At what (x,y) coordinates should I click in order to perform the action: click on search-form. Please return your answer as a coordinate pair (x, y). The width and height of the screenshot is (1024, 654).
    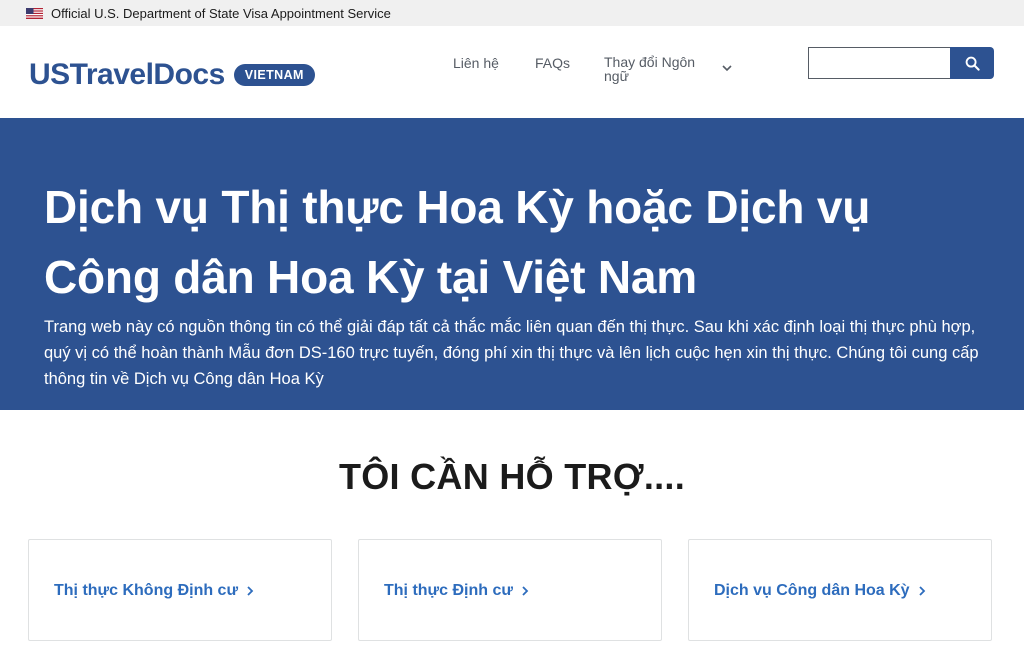
    Looking at the image, I should click on (901, 63).